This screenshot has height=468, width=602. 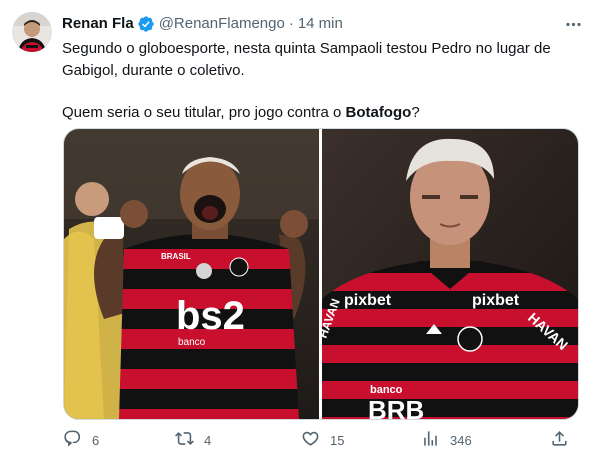 I want to click on sponsor-pixbet-left-text: pixbet, so click(x=368, y=300).